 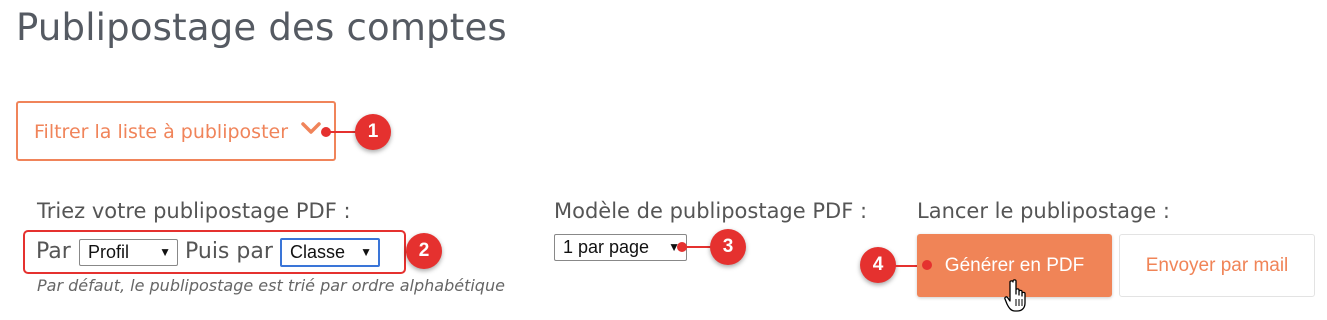 I want to click on chevron-down-icon, so click(x=311, y=128).